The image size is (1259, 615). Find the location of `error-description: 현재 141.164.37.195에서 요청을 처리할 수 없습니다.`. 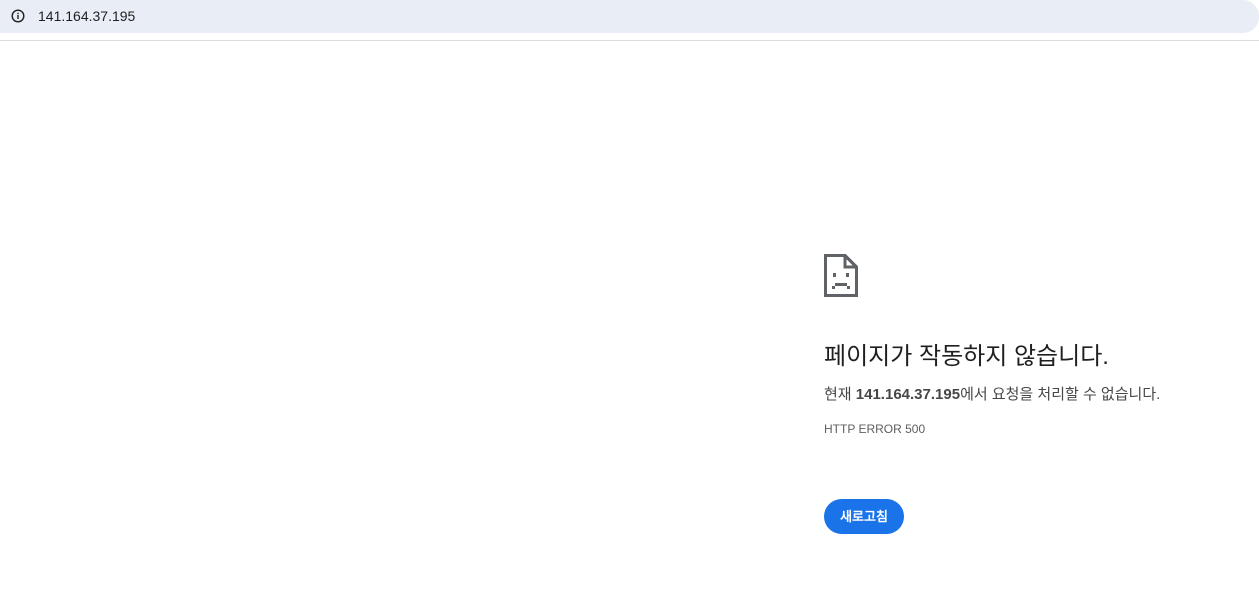

error-description: 현재 141.164.37.195에서 요청을 처리할 수 없습니다. is located at coordinates (1034, 395).